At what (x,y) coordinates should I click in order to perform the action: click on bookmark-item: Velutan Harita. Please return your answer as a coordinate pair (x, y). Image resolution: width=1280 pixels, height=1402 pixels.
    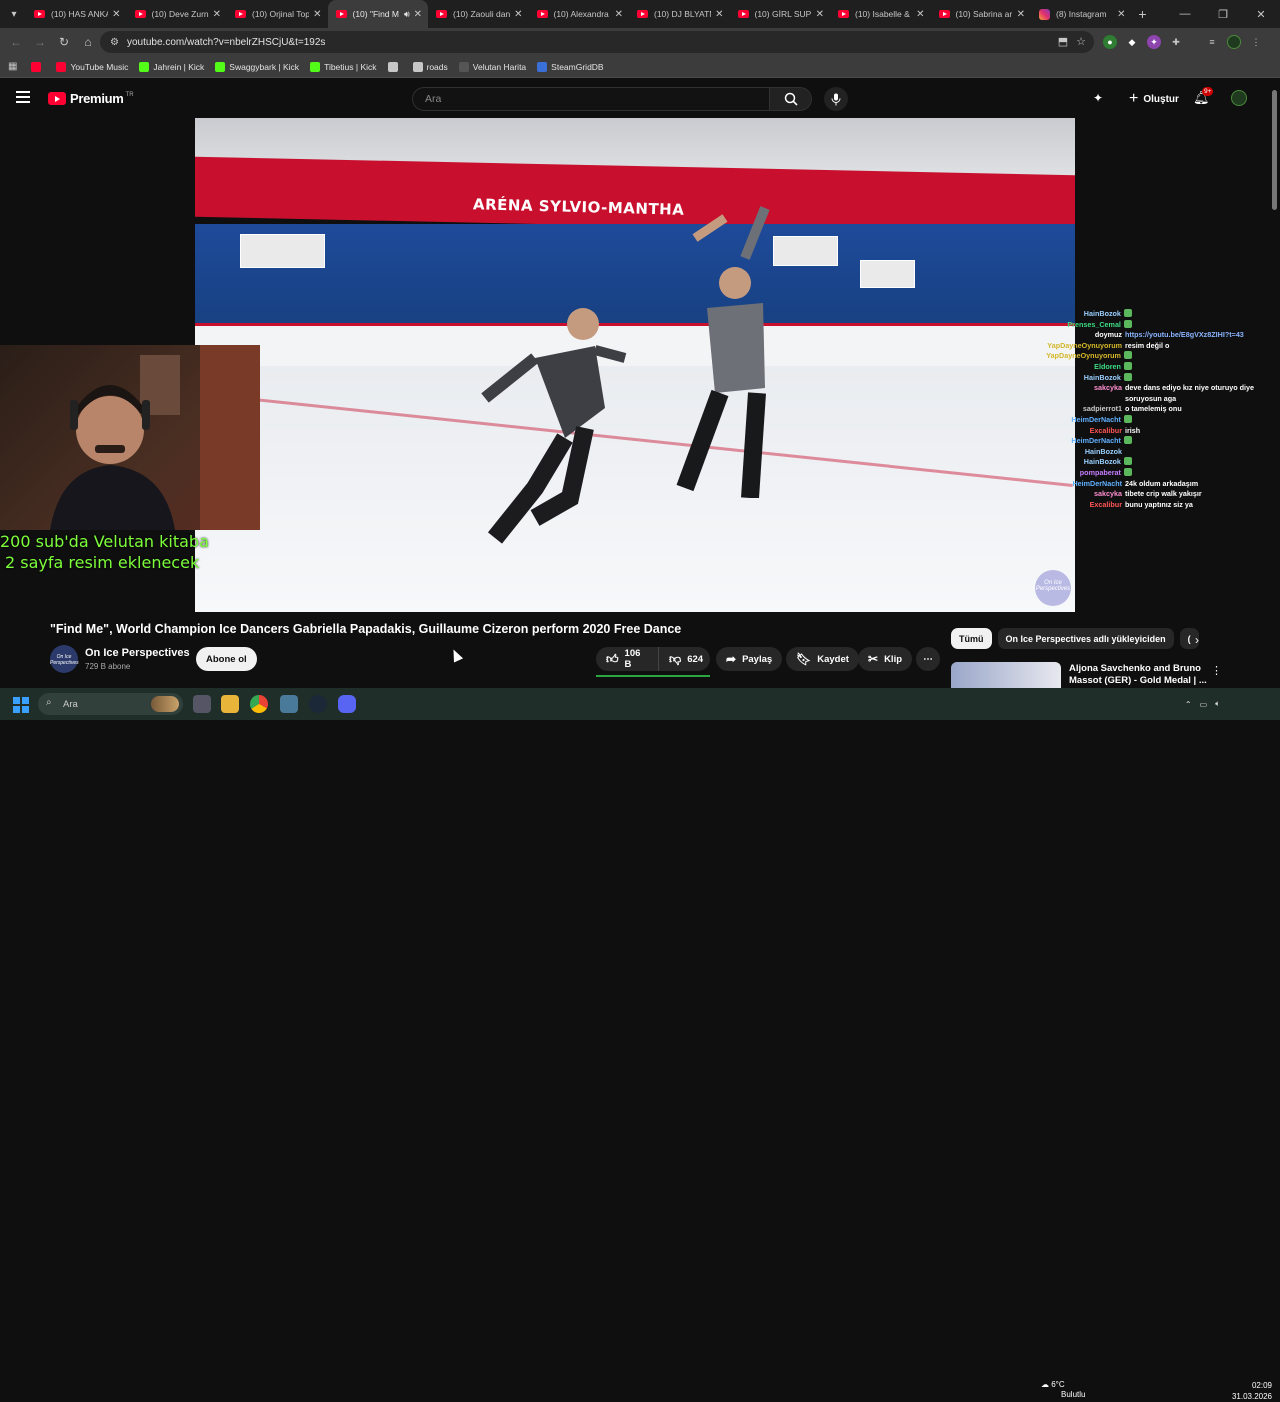
    Looking at the image, I should click on (492, 66).